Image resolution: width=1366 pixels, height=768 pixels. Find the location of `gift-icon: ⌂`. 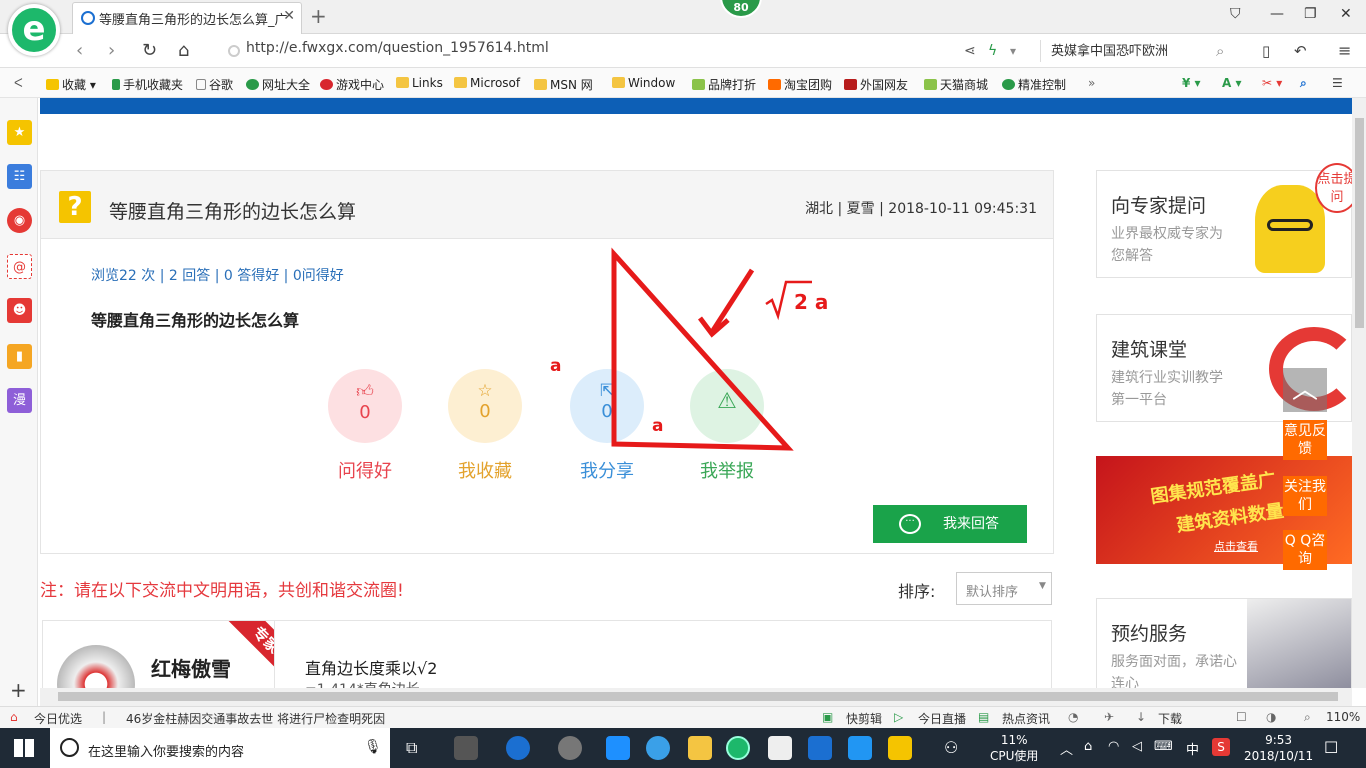

gift-icon: ⌂ is located at coordinates (14, 717).